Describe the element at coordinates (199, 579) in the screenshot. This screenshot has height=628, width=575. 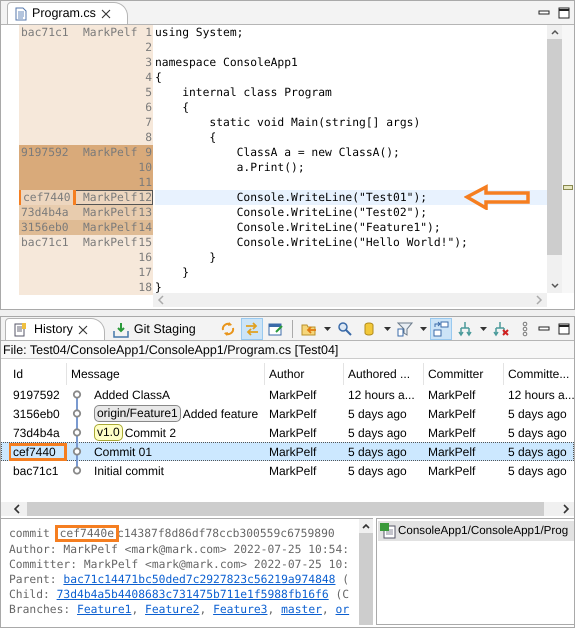
I see `commit-link: bac71c14471bc50ded7c2927823c56219a974848` at that location.